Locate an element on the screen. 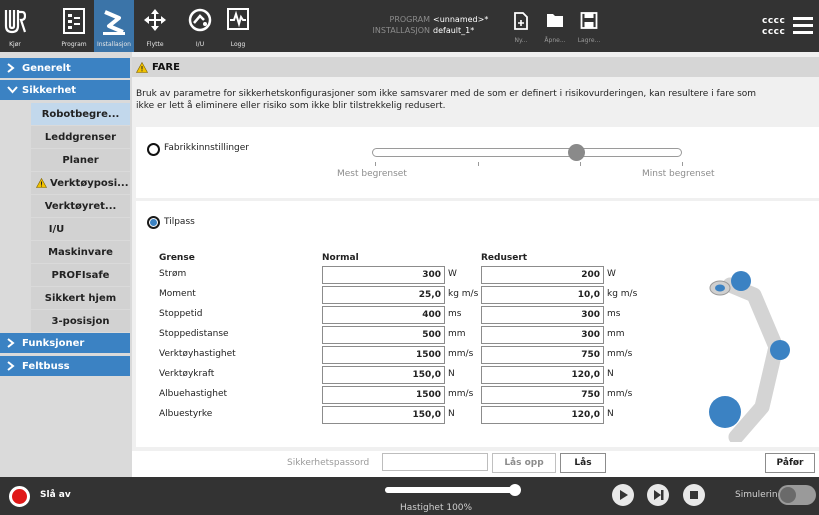 The image size is (819, 515). limit-label: Verktøyhastighet is located at coordinates (197, 354).